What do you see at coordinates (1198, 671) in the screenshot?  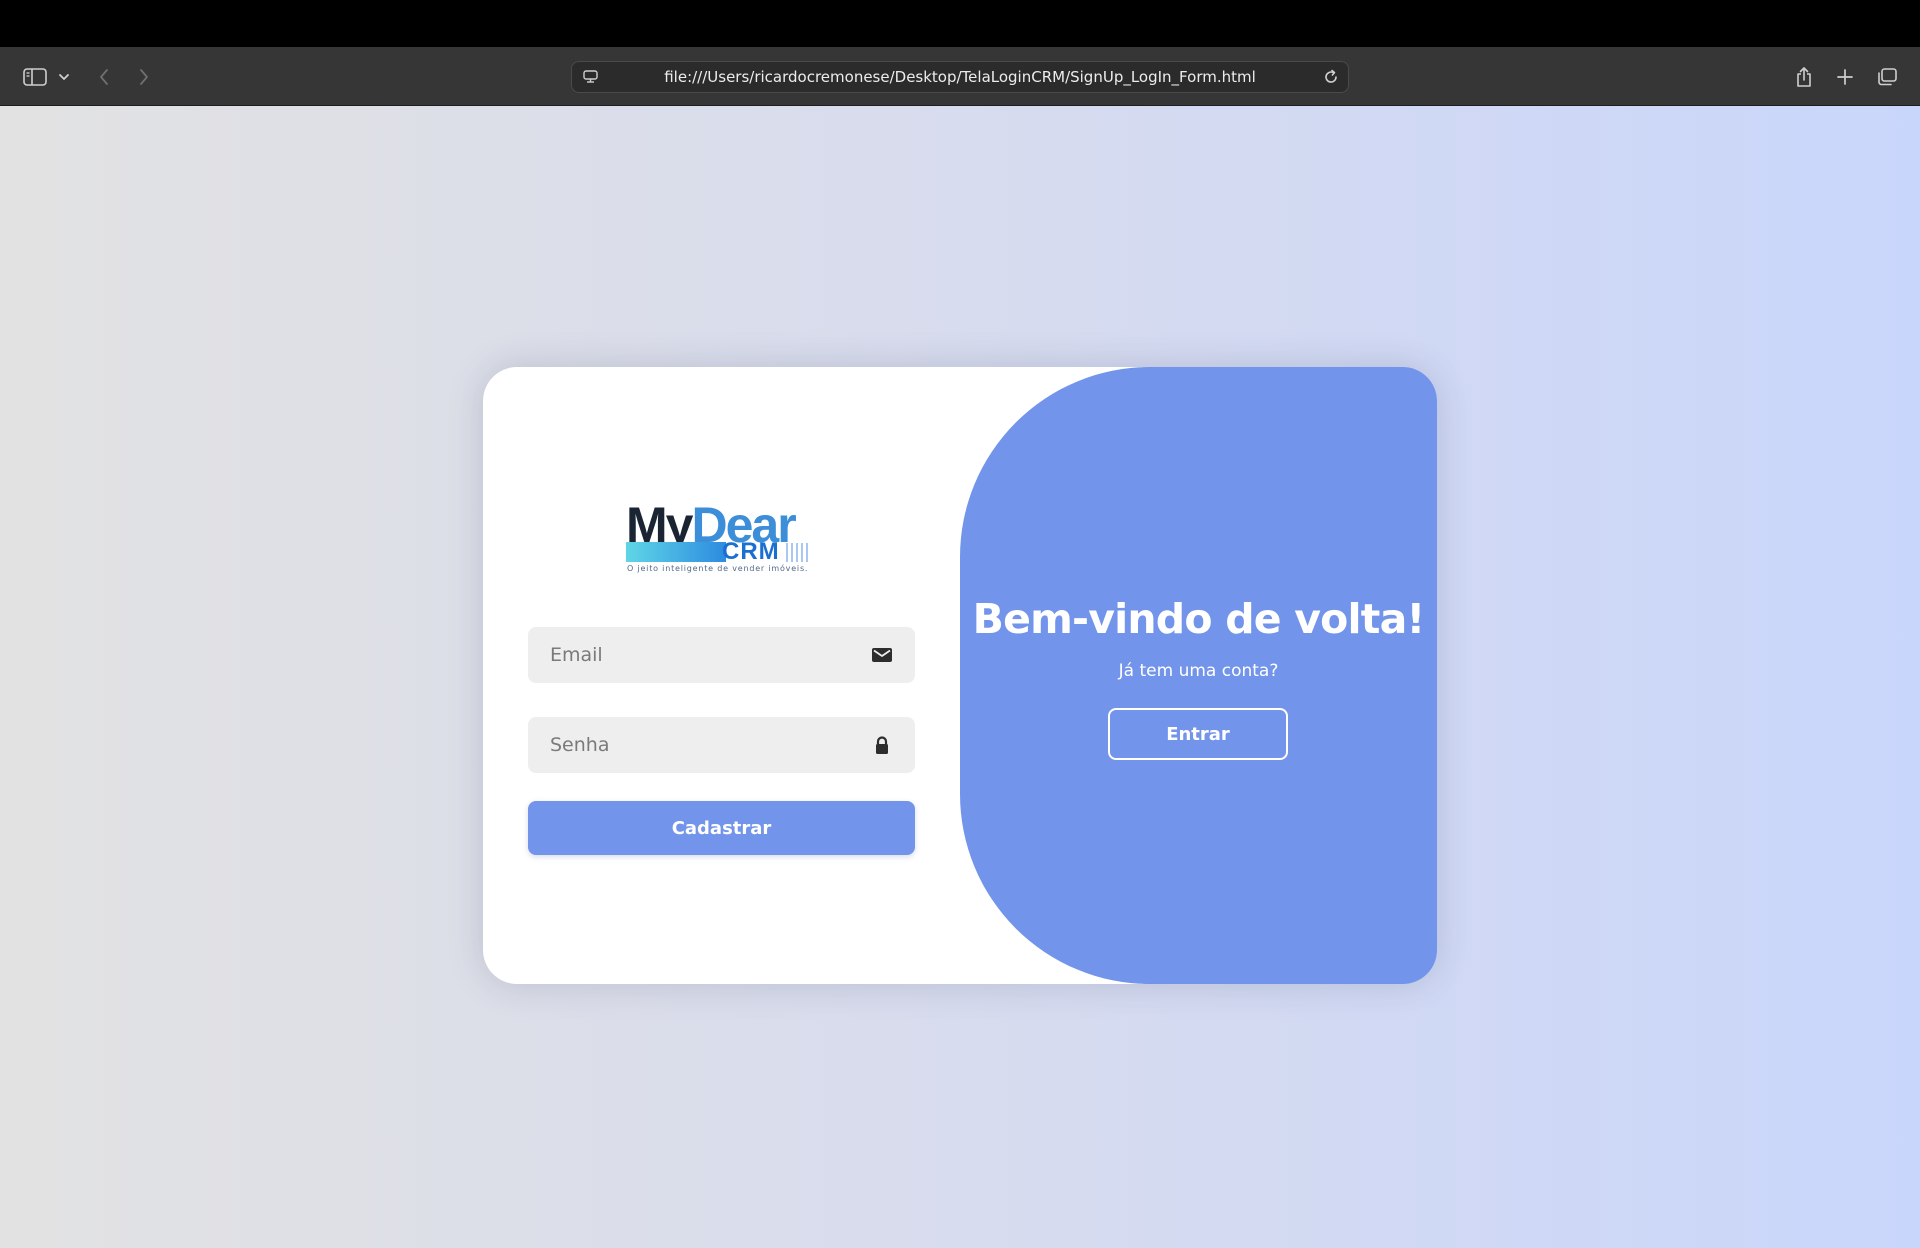 I see `welcome-subtitle: Já tem uma conta?` at bounding box center [1198, 671].